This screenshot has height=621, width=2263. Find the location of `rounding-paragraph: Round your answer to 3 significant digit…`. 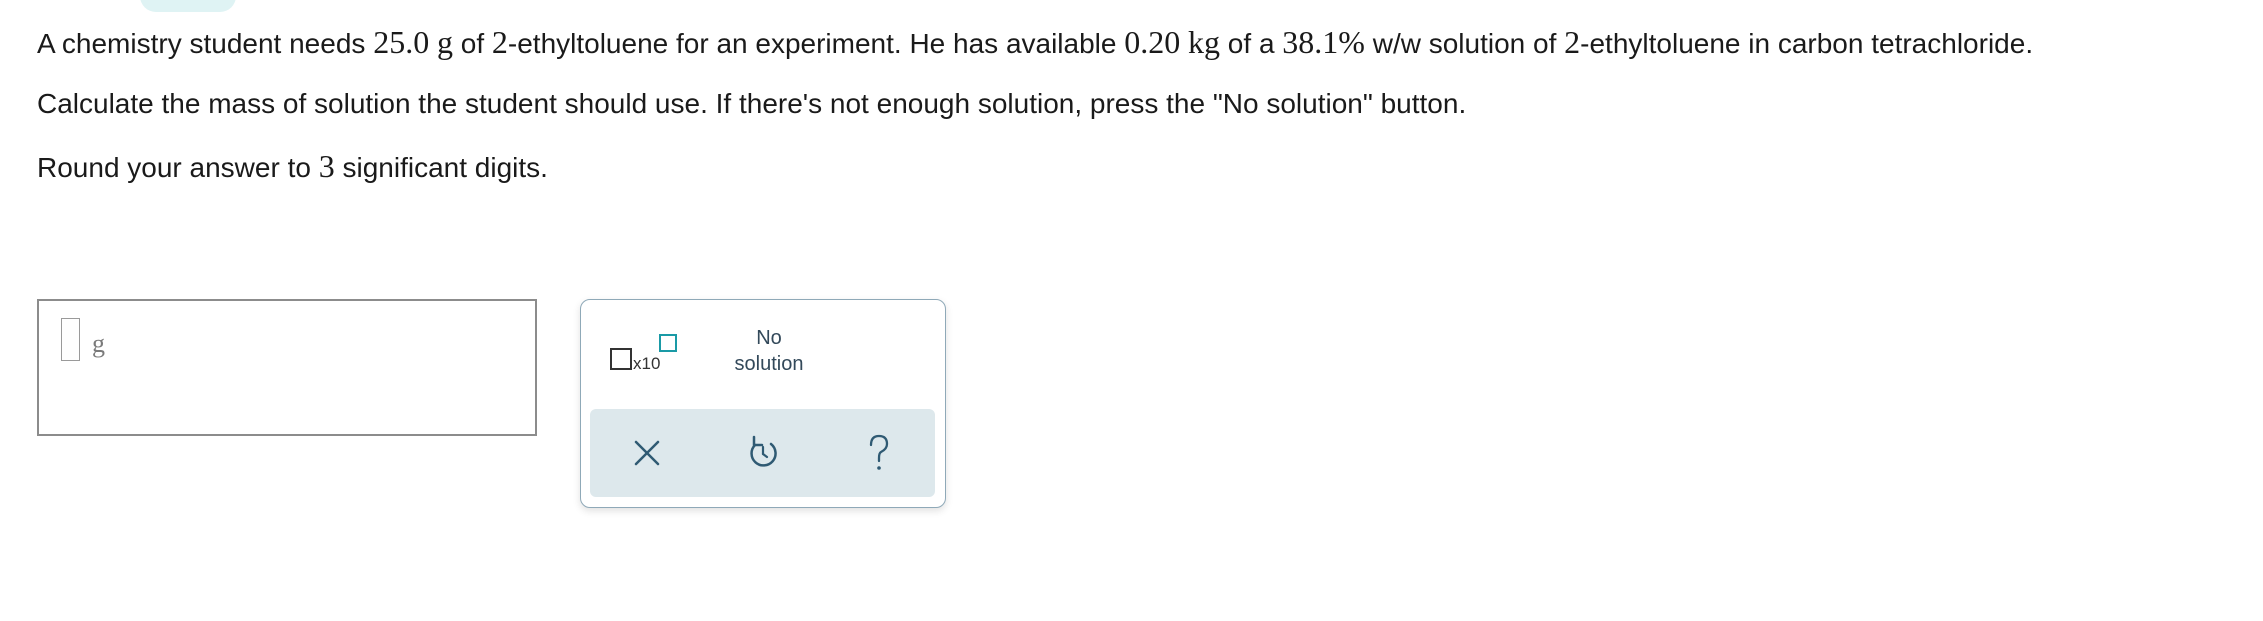

rounding-paragraph: Round your answer to 3 significant digit… is located at coordinates (1132, 167).